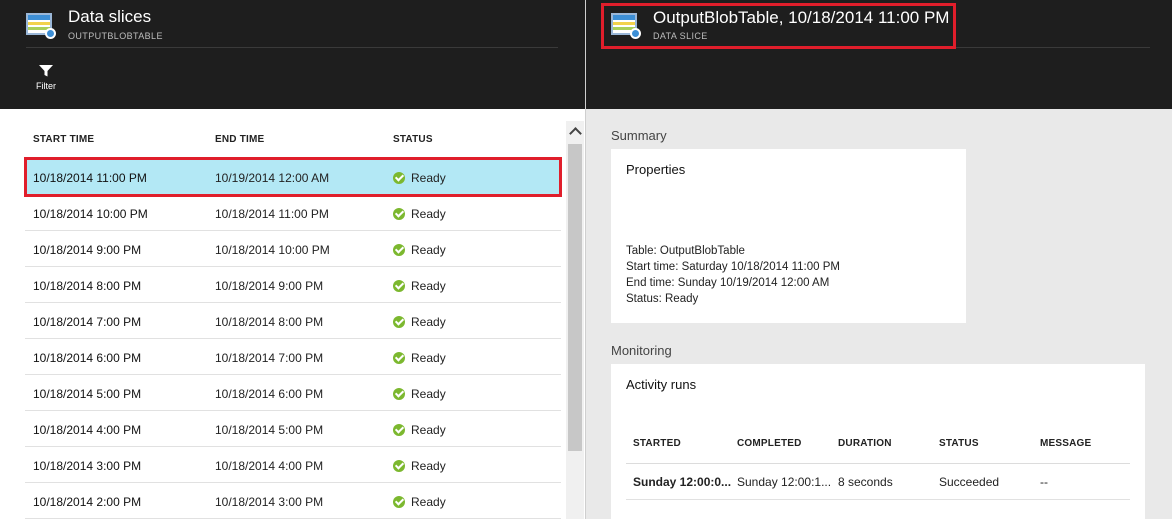  What do you see at coordinates (269, 322) in the screenshot?
I see `end-time-cell: 10/18/2014 8:00 PM` at bounding box center [269, 322].